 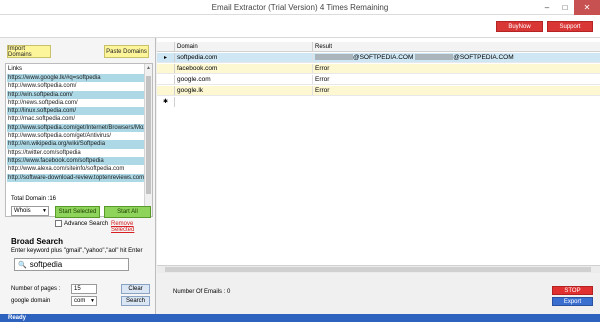 I want to click on list-item: http://news.softpedia.com/, so click(x=76, y=103).